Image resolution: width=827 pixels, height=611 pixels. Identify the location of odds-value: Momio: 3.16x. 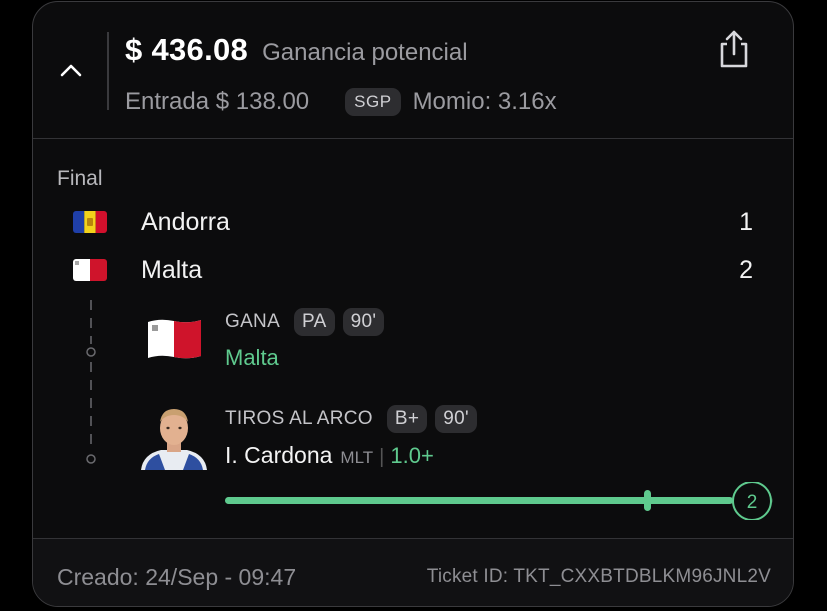
(484, 101).